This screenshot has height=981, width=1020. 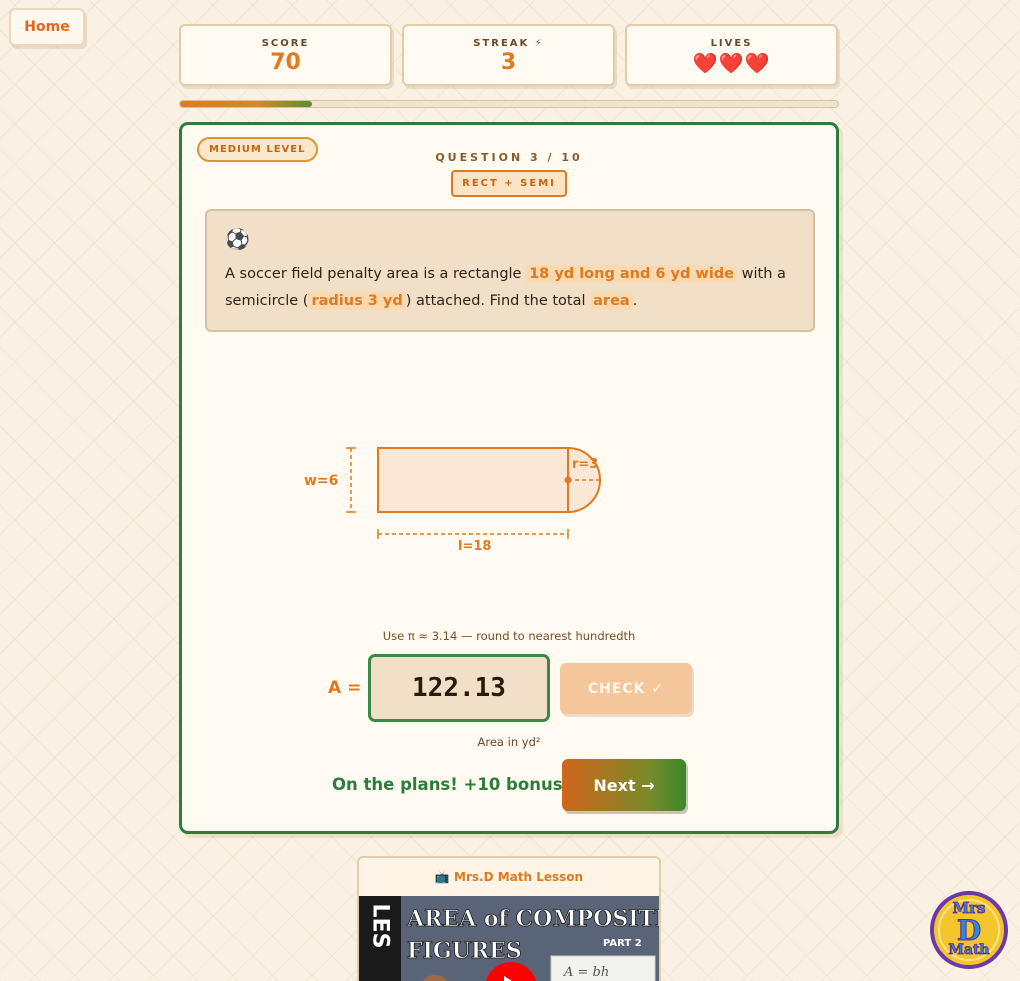 I want to click on soccer-ball-icon: ⚽, so click(x=237, y=239).